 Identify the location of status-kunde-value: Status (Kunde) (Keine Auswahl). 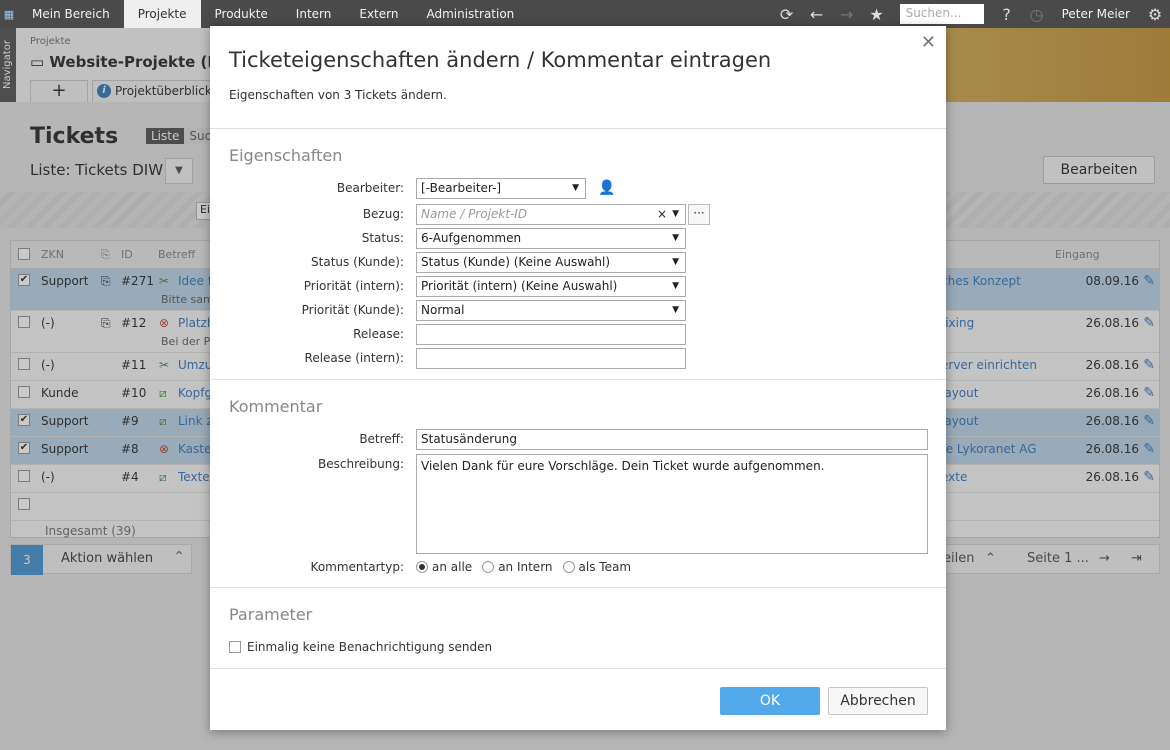
(516, 262).